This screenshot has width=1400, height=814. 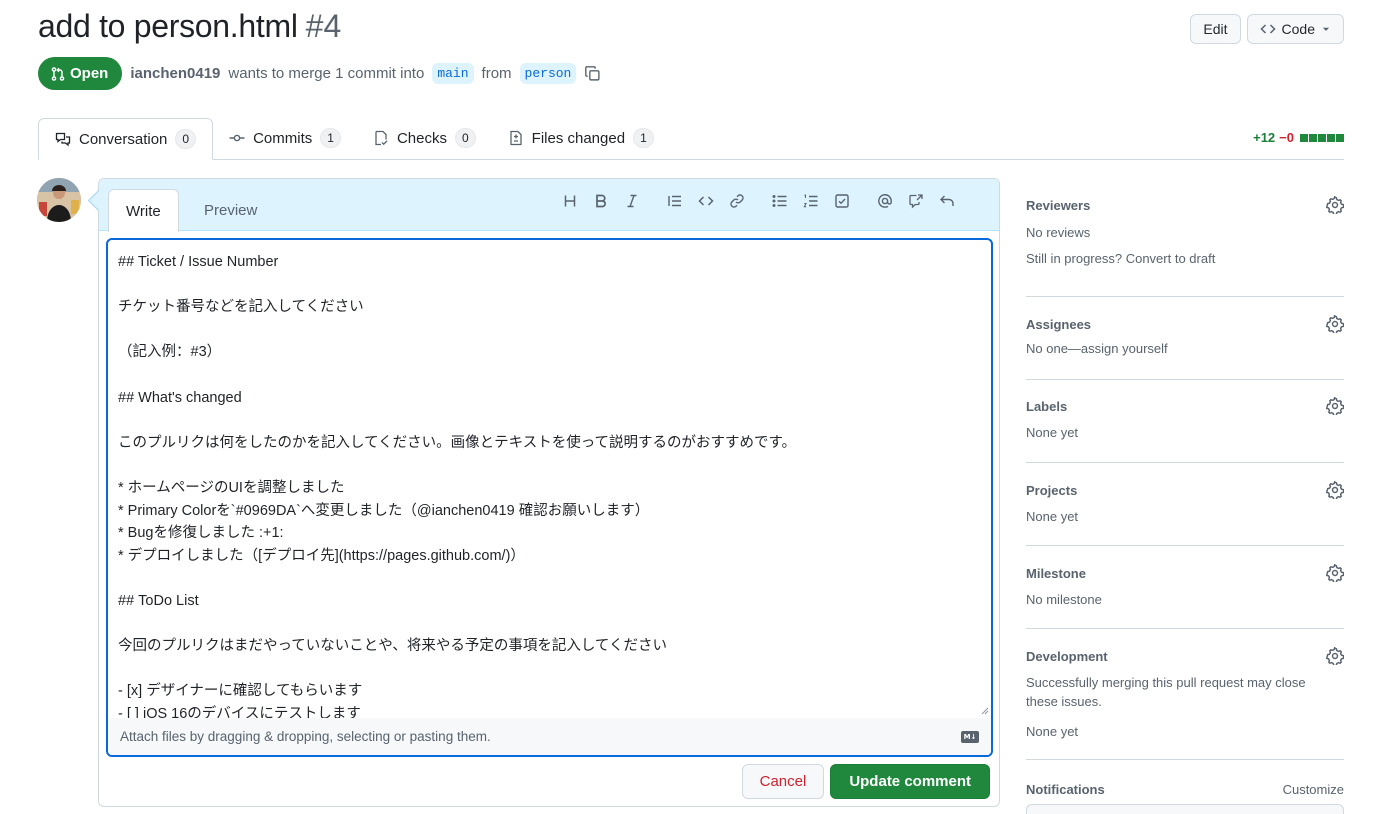 I want to click on checklist-icon, so click(x=381, y=138).